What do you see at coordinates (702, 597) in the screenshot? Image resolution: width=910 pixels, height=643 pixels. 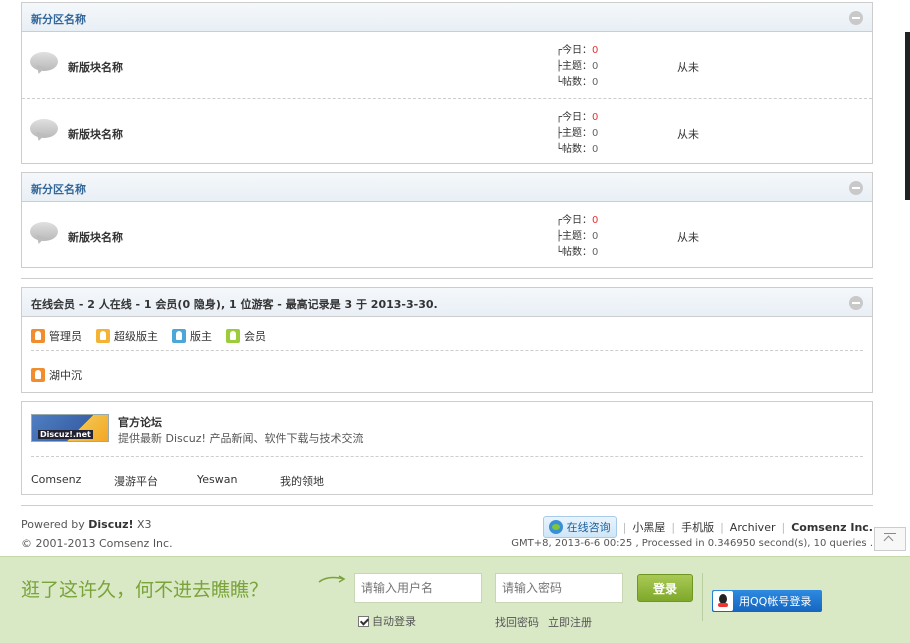 I see `vertical-divider` at bounding box center [702, 597].